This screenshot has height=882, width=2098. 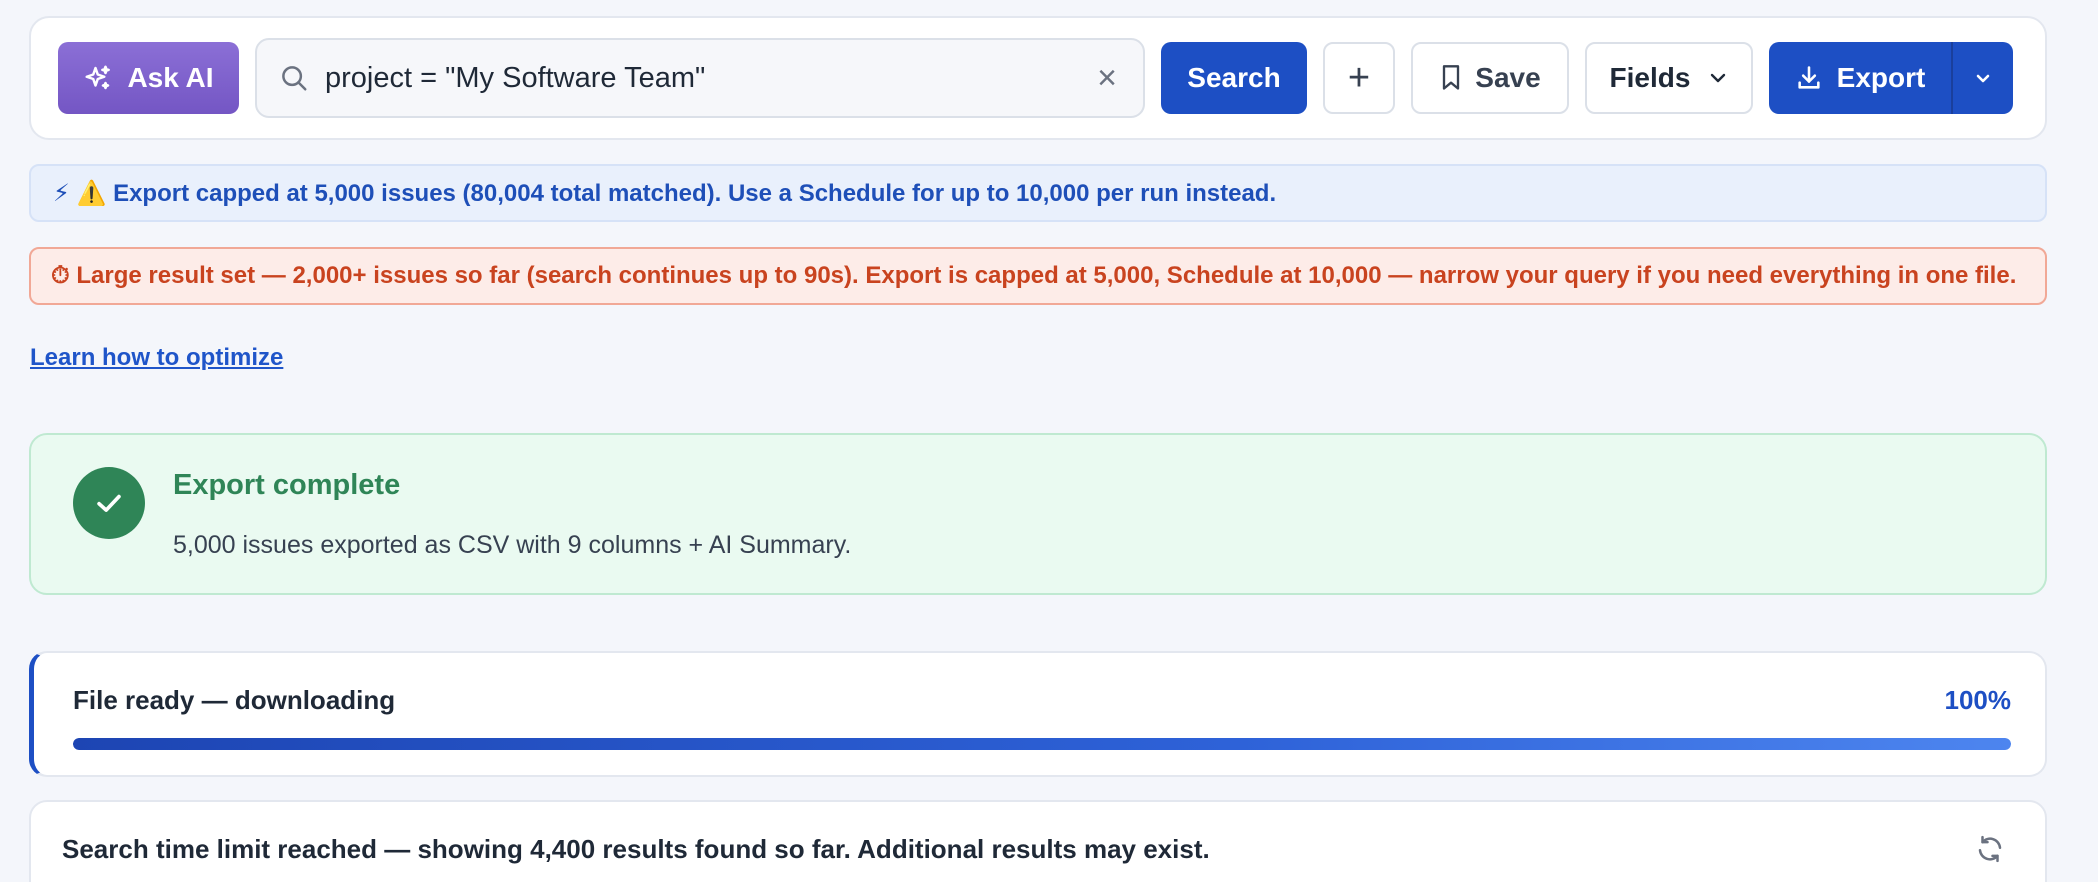 What do you see at coordinates (1809, 77) in the screenshot?
I see `download-icon` at bounding box center [1809, 77].